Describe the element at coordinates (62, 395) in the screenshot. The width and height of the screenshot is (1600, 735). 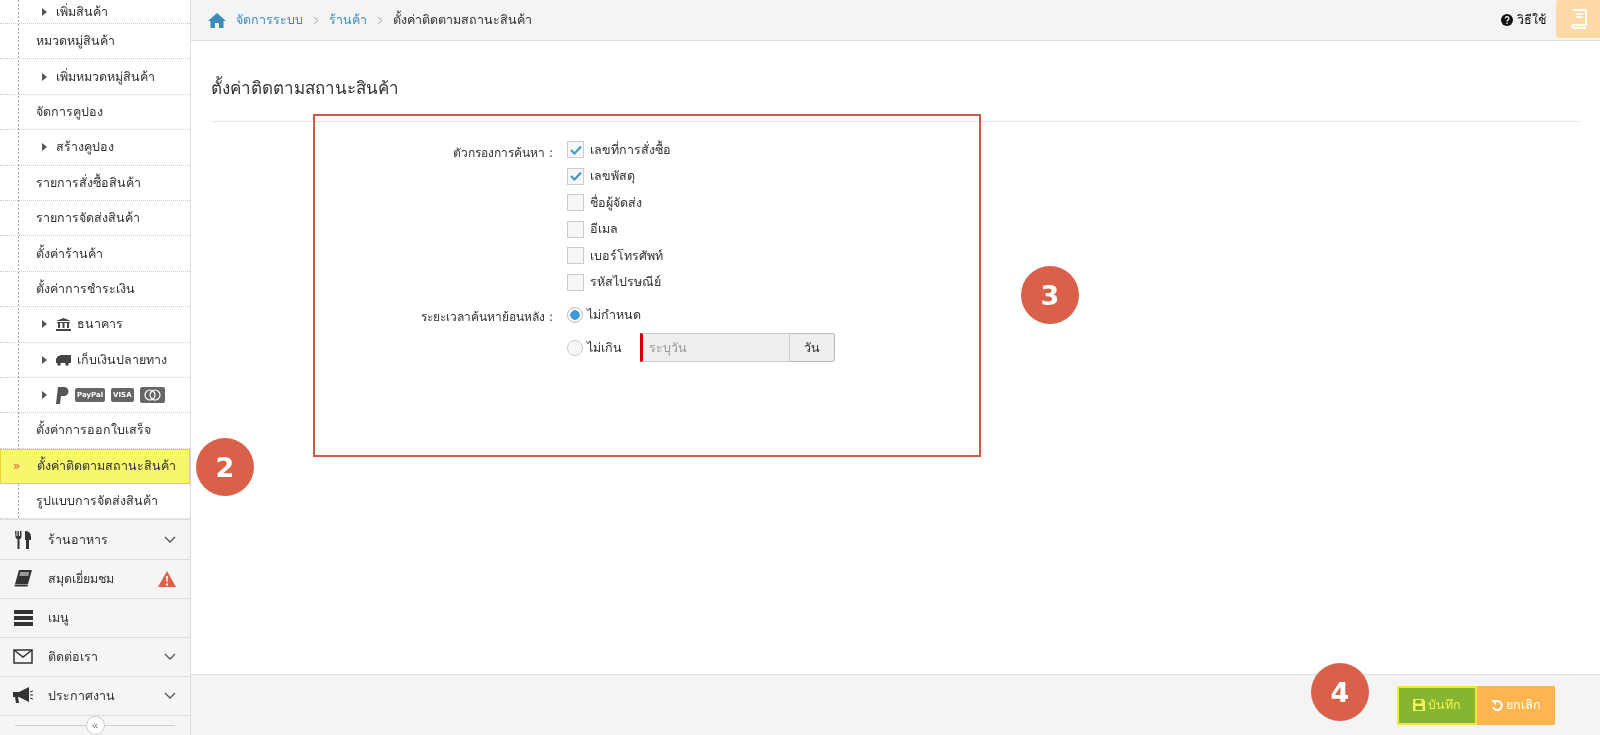
I see `p-logo-icon` at that location.